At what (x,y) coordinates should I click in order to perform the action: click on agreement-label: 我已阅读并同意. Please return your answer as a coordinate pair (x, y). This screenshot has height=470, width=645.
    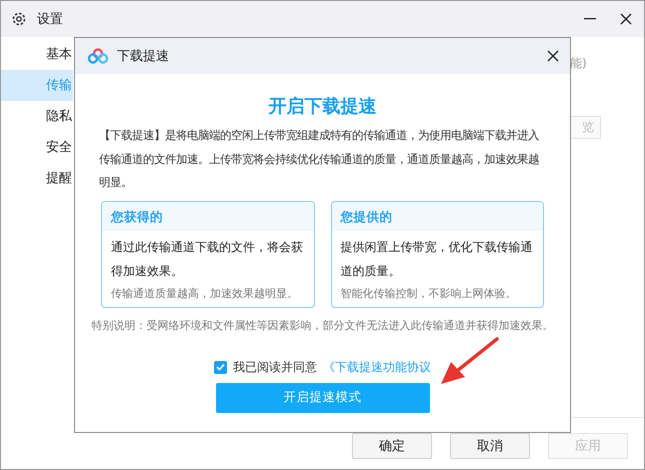
    Looking at the image, I should click on (275, 367).